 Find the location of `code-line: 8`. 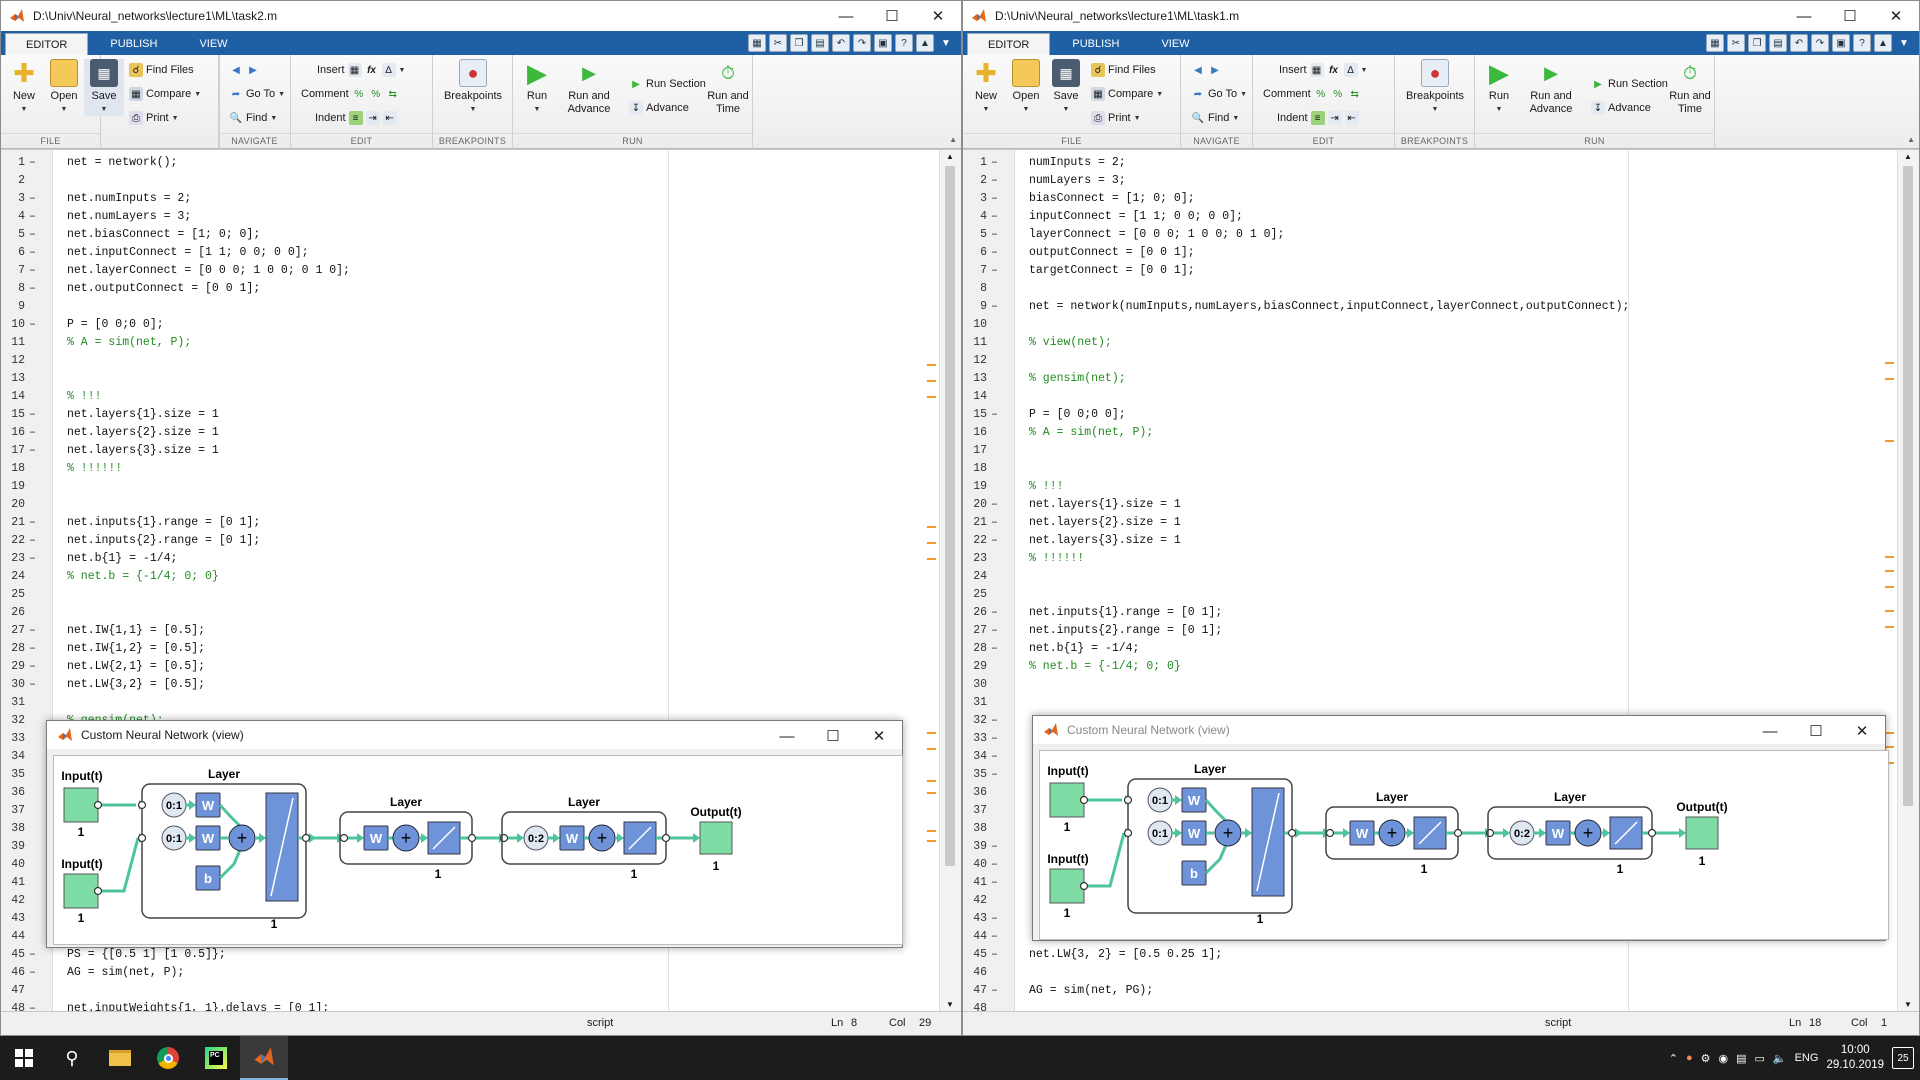

code-line: 8 is located at coordinates (1429, 289).